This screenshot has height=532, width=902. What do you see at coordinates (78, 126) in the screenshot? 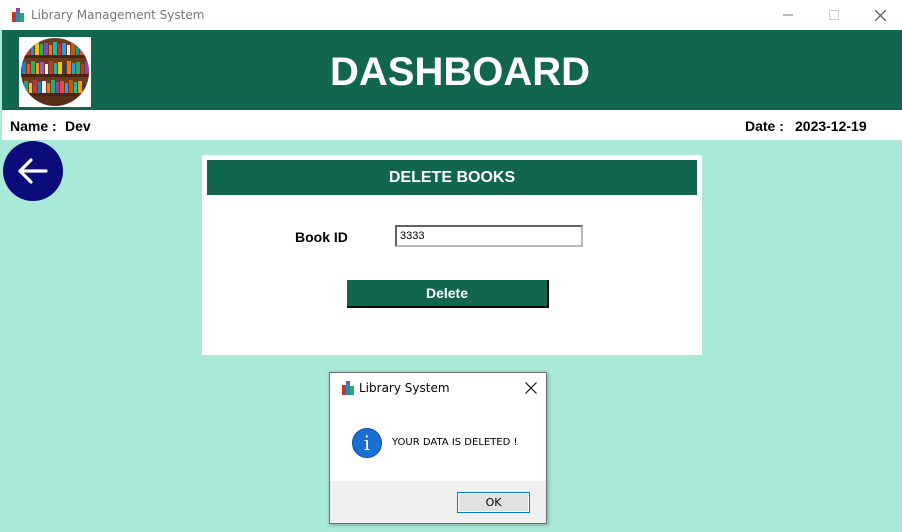
I see `name-value: Dev` at bounding box center [78, 126].